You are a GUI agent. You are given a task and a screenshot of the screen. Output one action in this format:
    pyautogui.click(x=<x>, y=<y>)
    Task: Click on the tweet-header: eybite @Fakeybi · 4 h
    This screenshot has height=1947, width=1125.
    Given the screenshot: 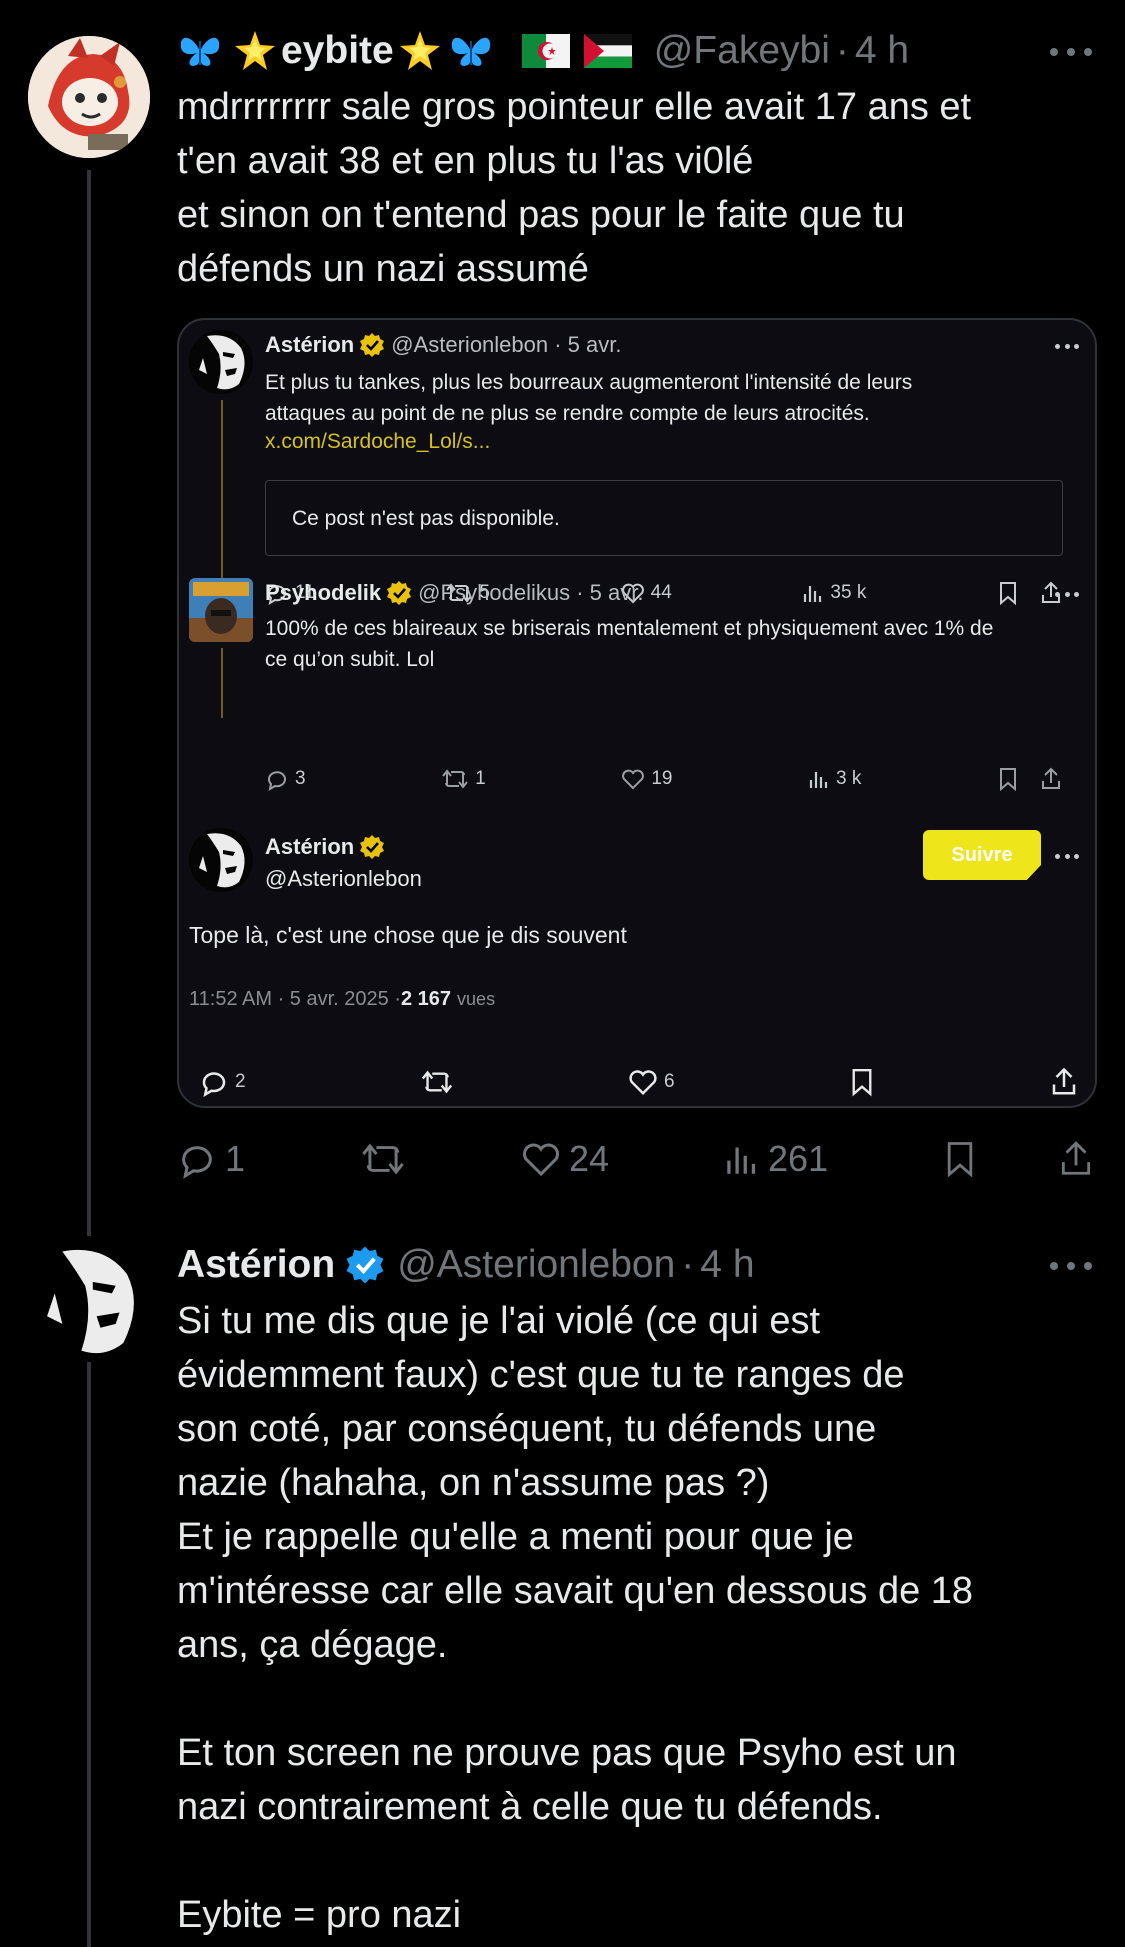 What is the action you would take?
    pyautogui.click(x=543, y=51)
    